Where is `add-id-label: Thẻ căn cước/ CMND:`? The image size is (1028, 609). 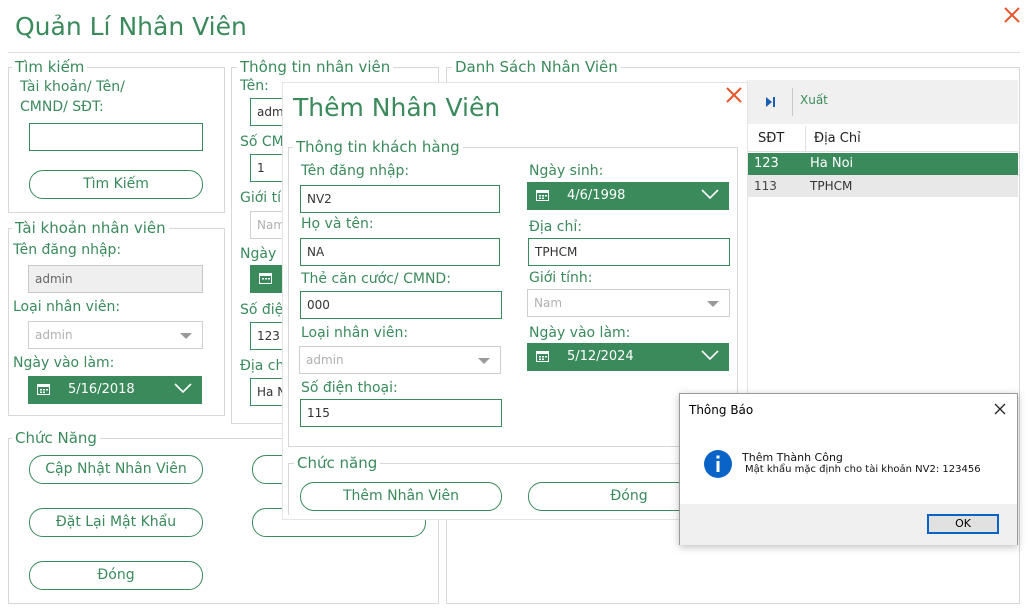 add-id-label: Thẻ căn cước/ CMND: is located at coordinates (376, 279).